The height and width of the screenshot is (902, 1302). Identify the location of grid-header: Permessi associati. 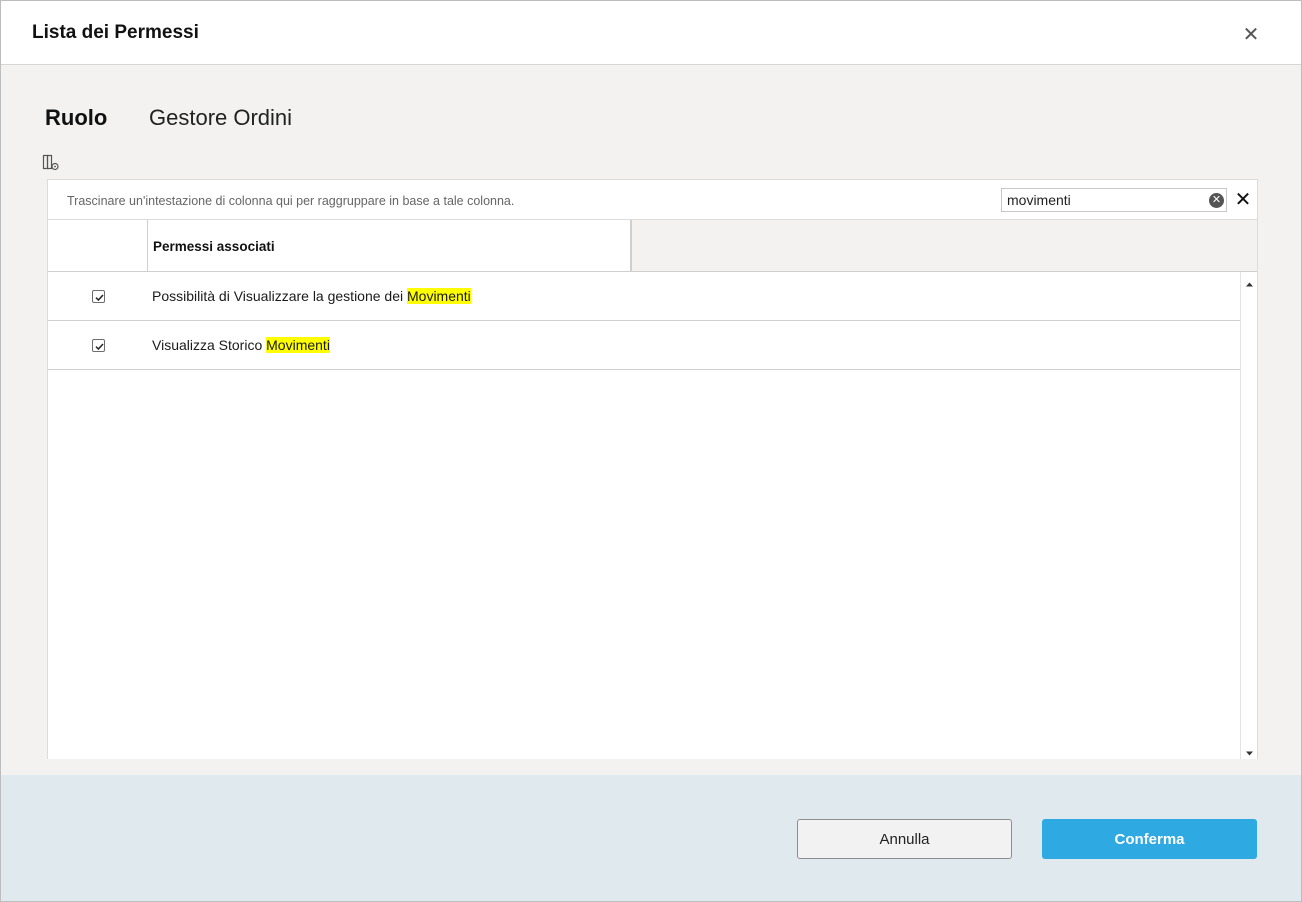
(652, 246).